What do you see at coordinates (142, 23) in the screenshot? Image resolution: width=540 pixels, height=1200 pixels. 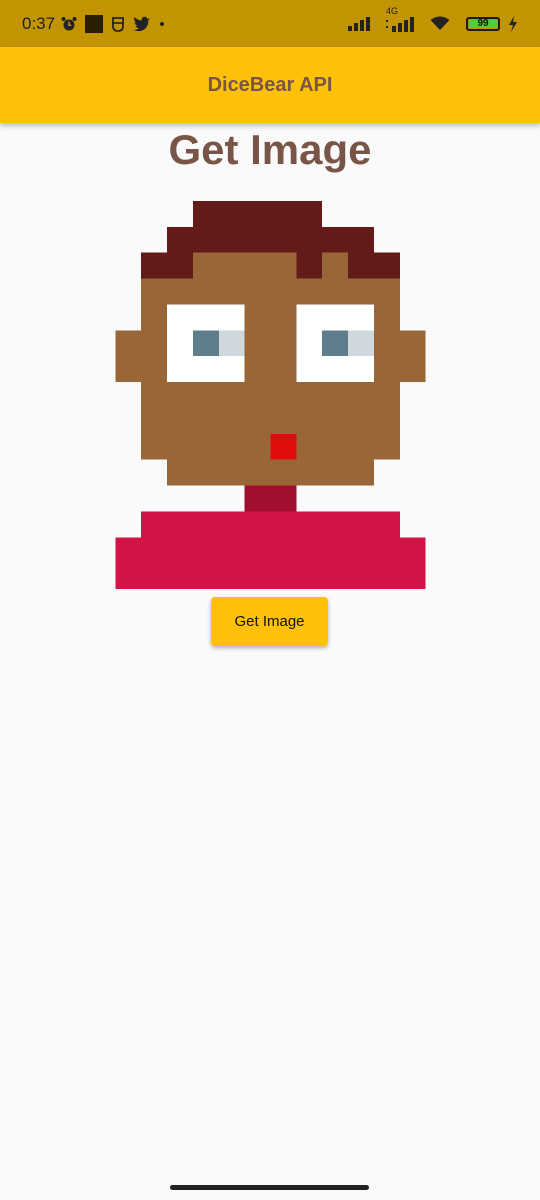 I see `twitter-icon` at bounding box center [142, 23].